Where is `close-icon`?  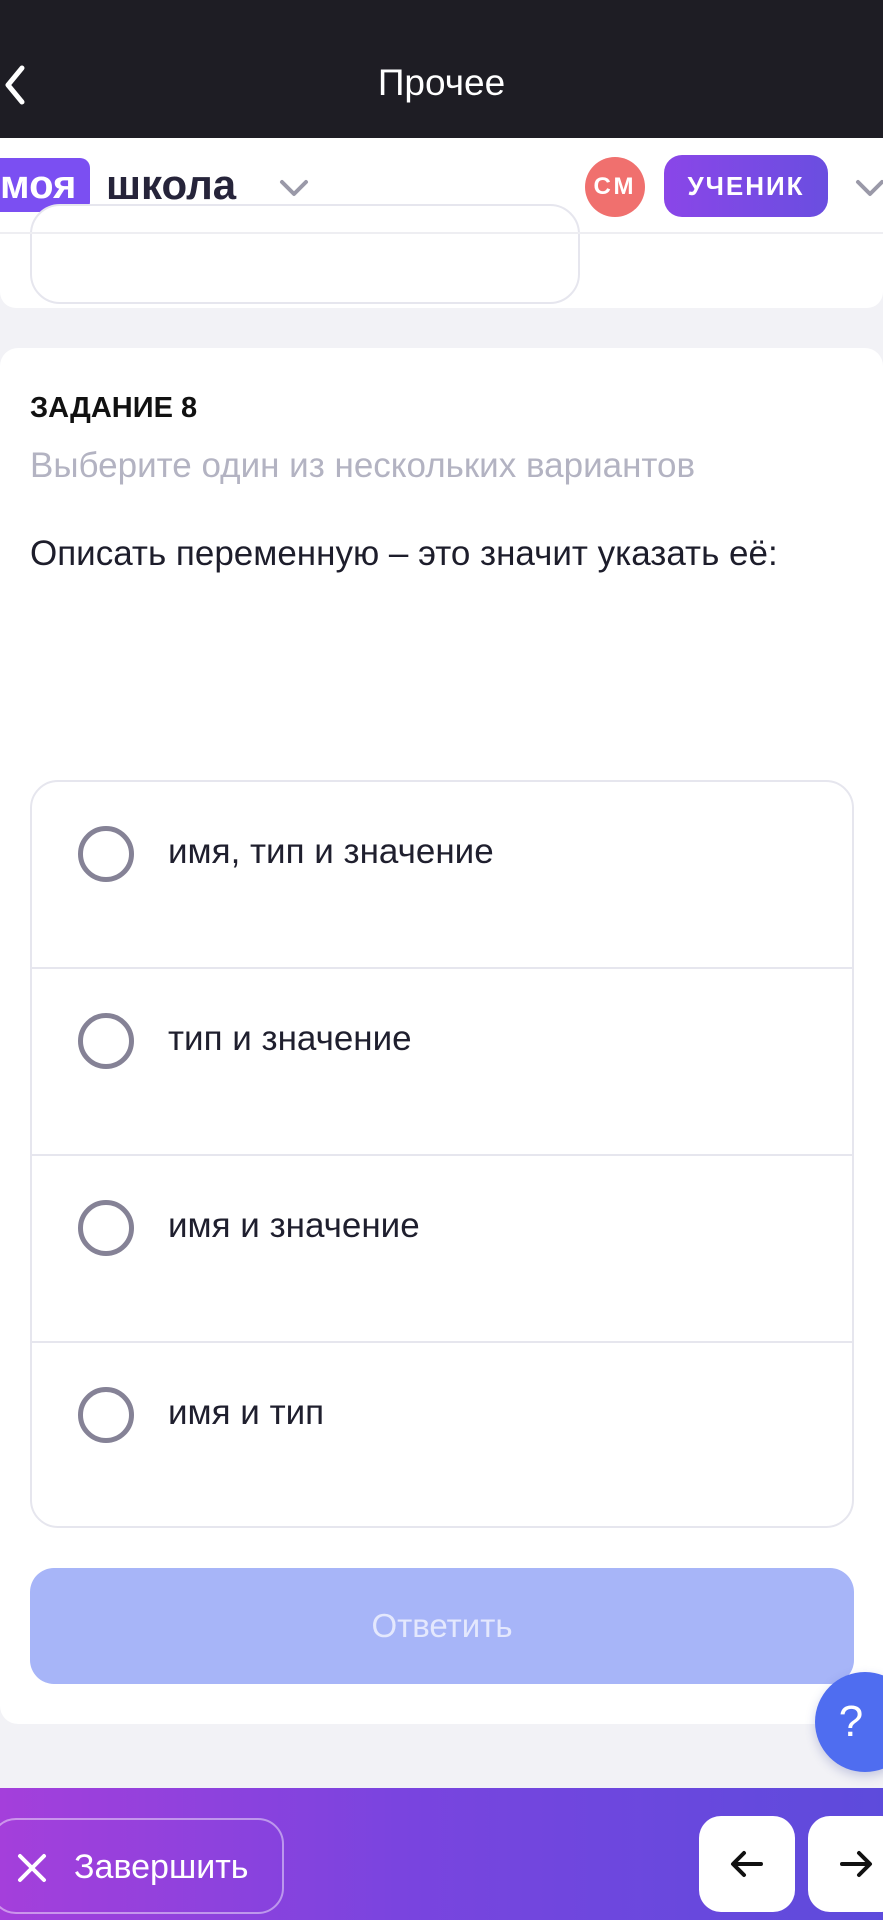
close-icon is located at coordinates (32, 1868).